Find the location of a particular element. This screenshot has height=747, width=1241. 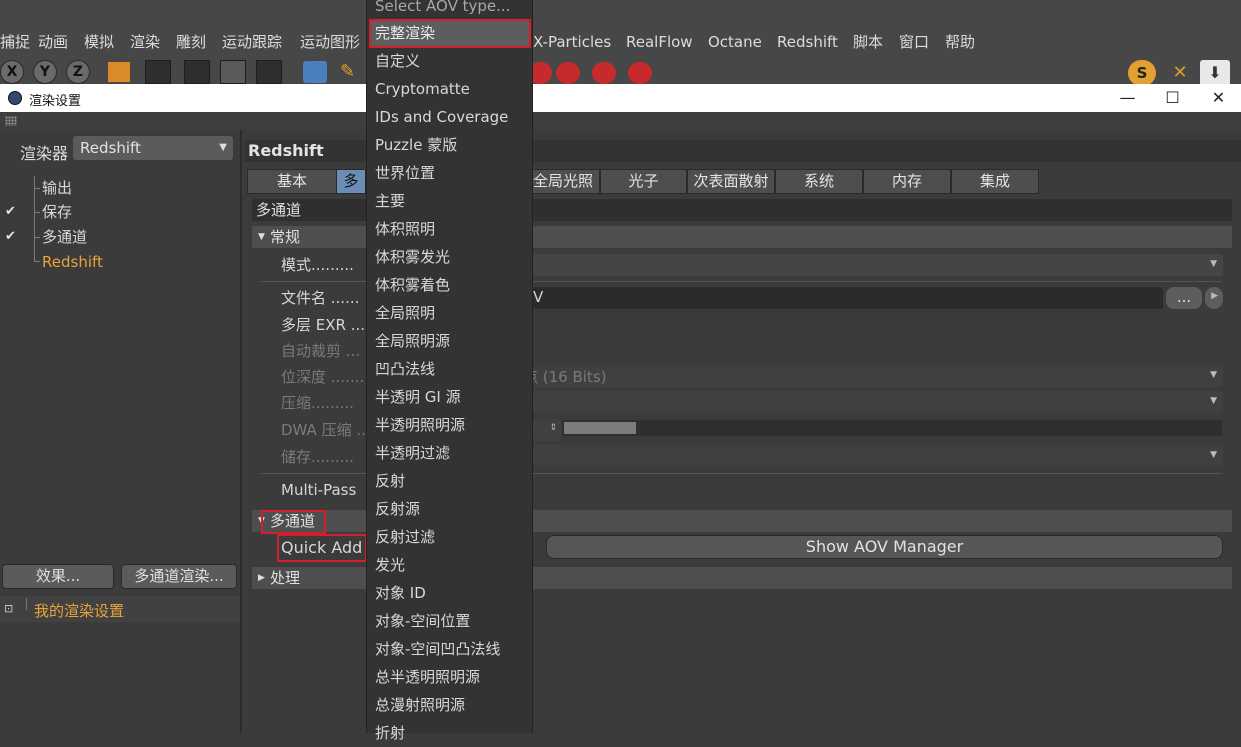

aov-item-world-position: 世界位置 is located at coordinates (452, 173).